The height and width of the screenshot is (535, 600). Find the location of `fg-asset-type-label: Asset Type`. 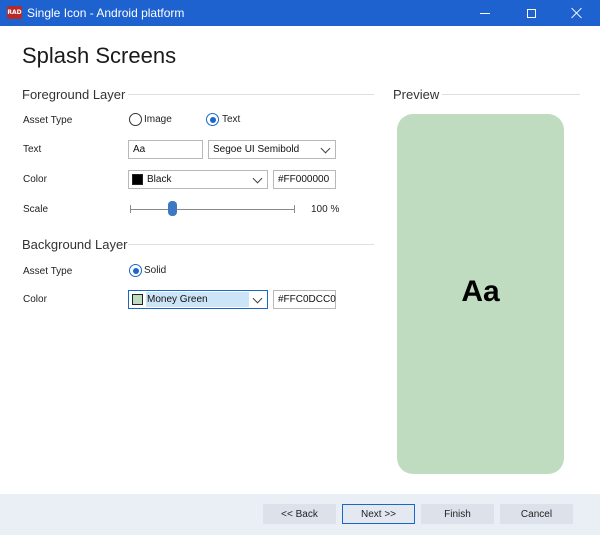

fg-asset-type-label: Asset Type is located at coordinates (48, 120).